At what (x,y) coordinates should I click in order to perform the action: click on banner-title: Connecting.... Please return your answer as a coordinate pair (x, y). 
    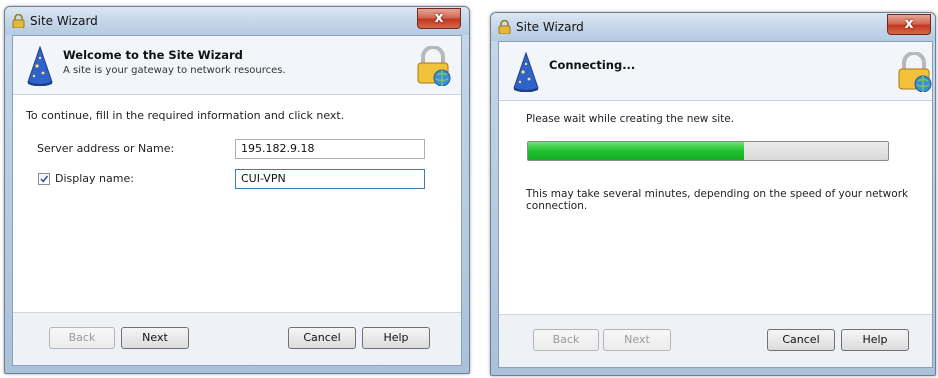
    Looking at the image, I should click on (592, 65).